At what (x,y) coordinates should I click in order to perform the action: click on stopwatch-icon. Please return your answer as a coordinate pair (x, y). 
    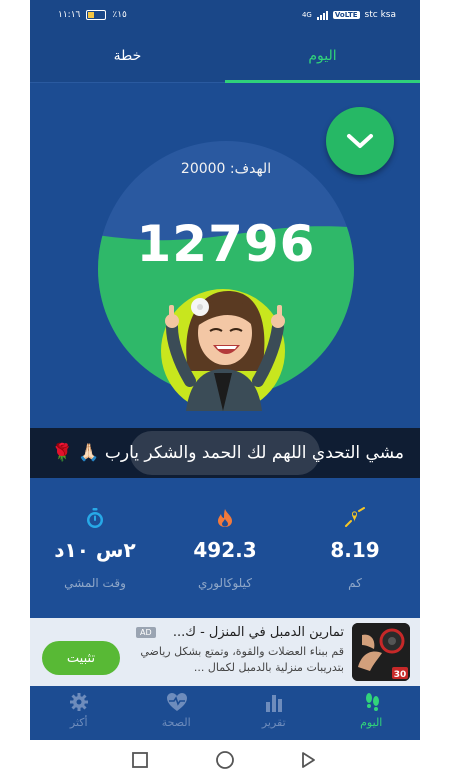
    Looking at the image, I should click on (95, 518).